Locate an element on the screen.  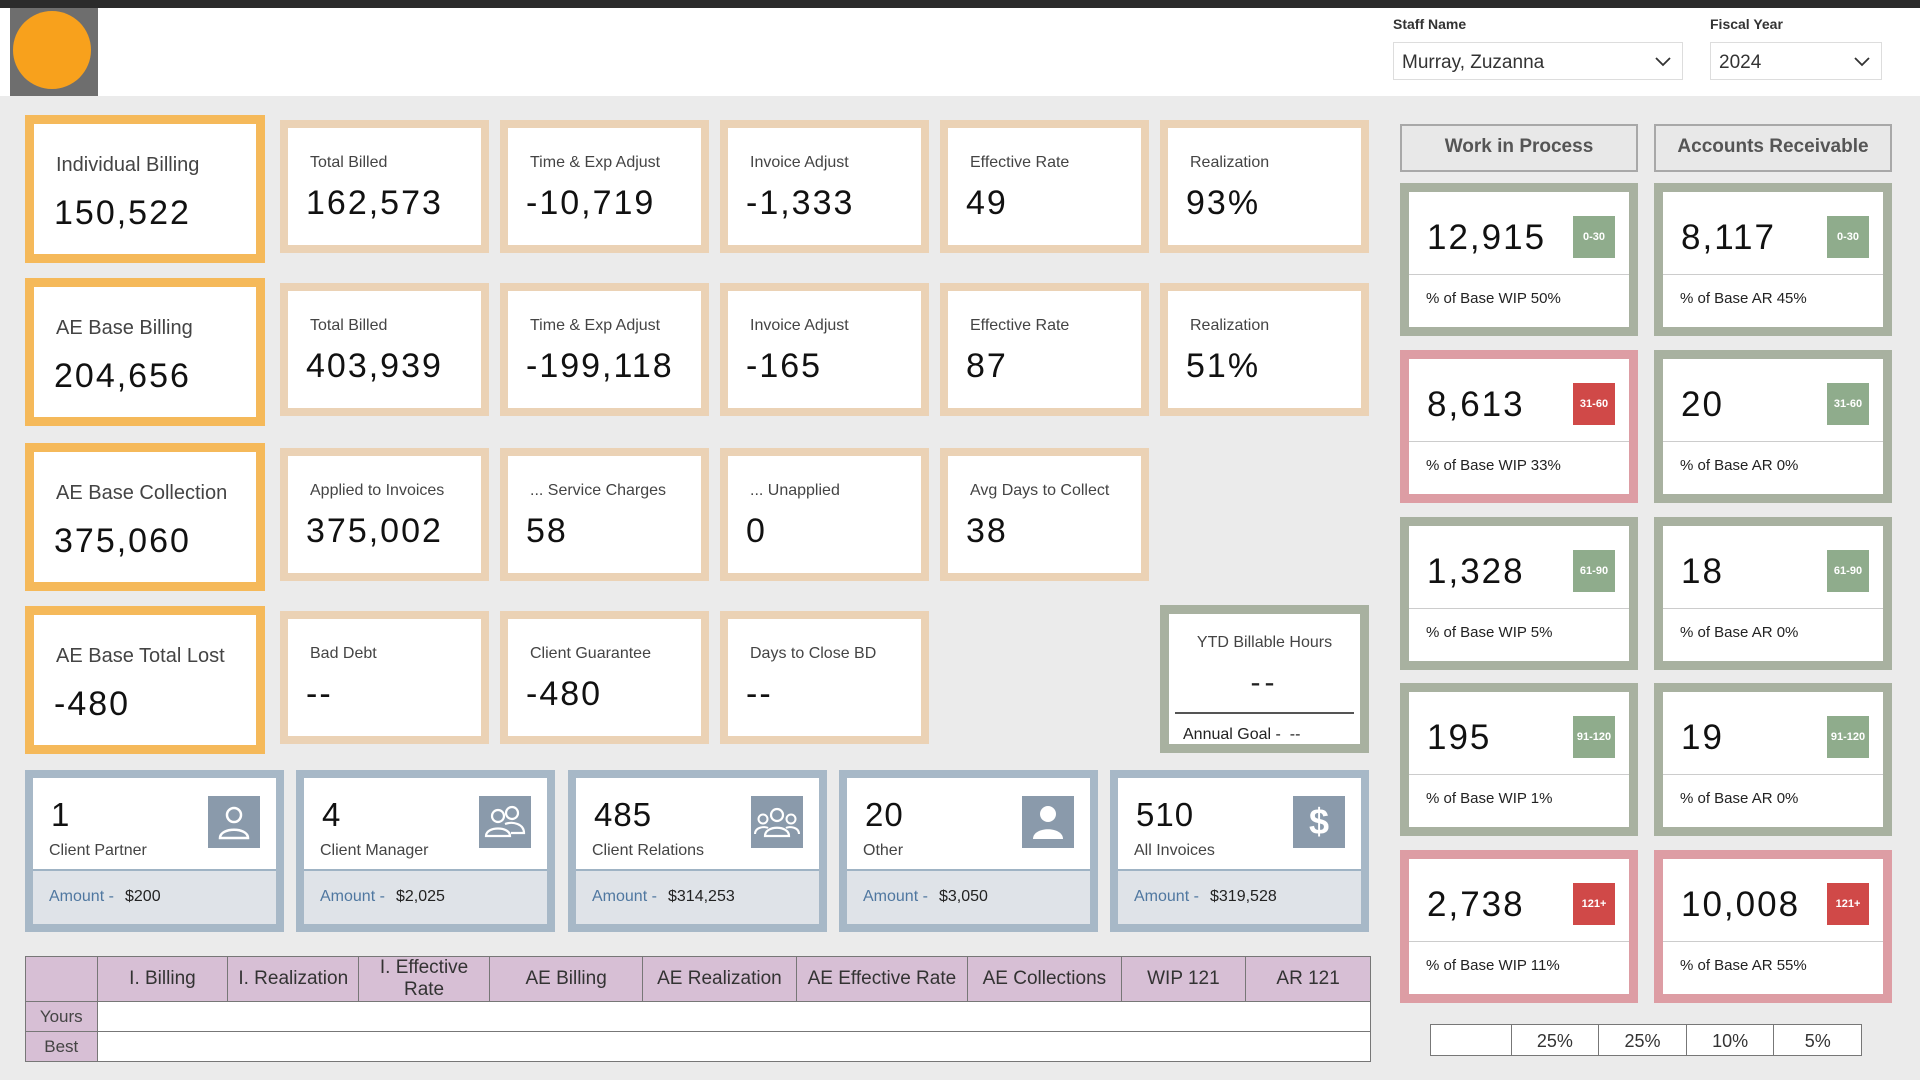
kpi-card: Invoice Adjust -165 is located at coordinates (824, 349).